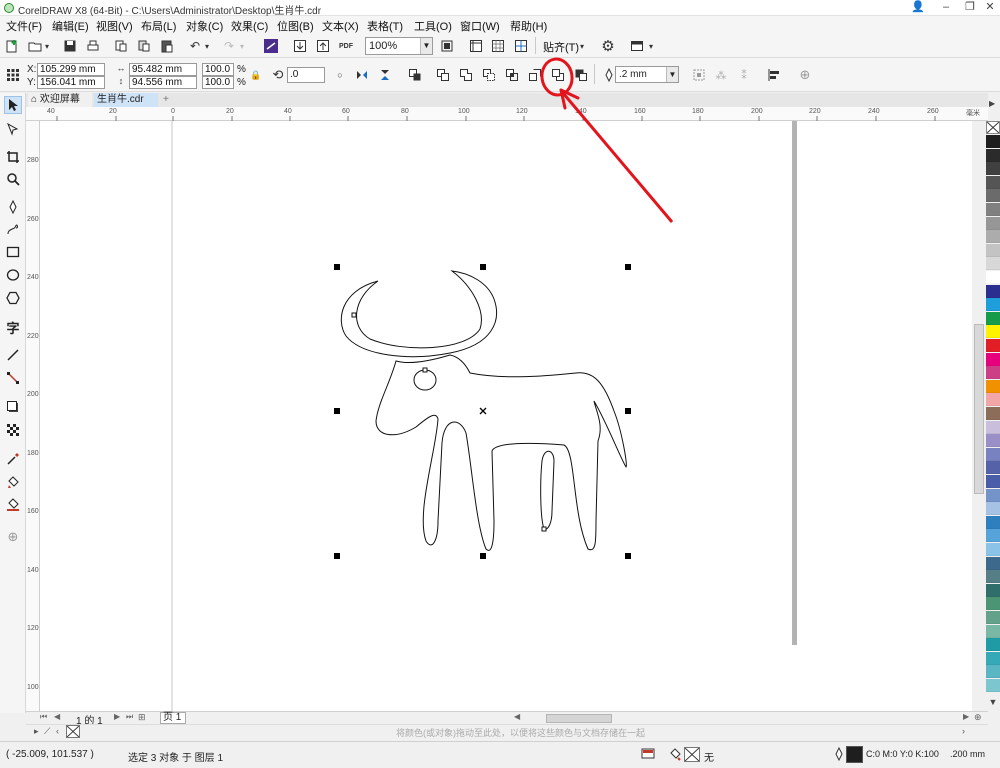  Describe the element at coordinates (476, 46) in the screenshot. I see `show-rulers-icon` at that location.